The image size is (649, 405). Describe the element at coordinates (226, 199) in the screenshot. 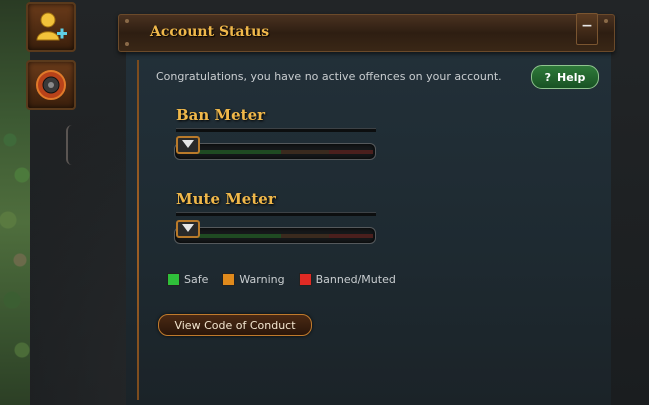

I see `mute-meter-title: Mute Meter` at that location.